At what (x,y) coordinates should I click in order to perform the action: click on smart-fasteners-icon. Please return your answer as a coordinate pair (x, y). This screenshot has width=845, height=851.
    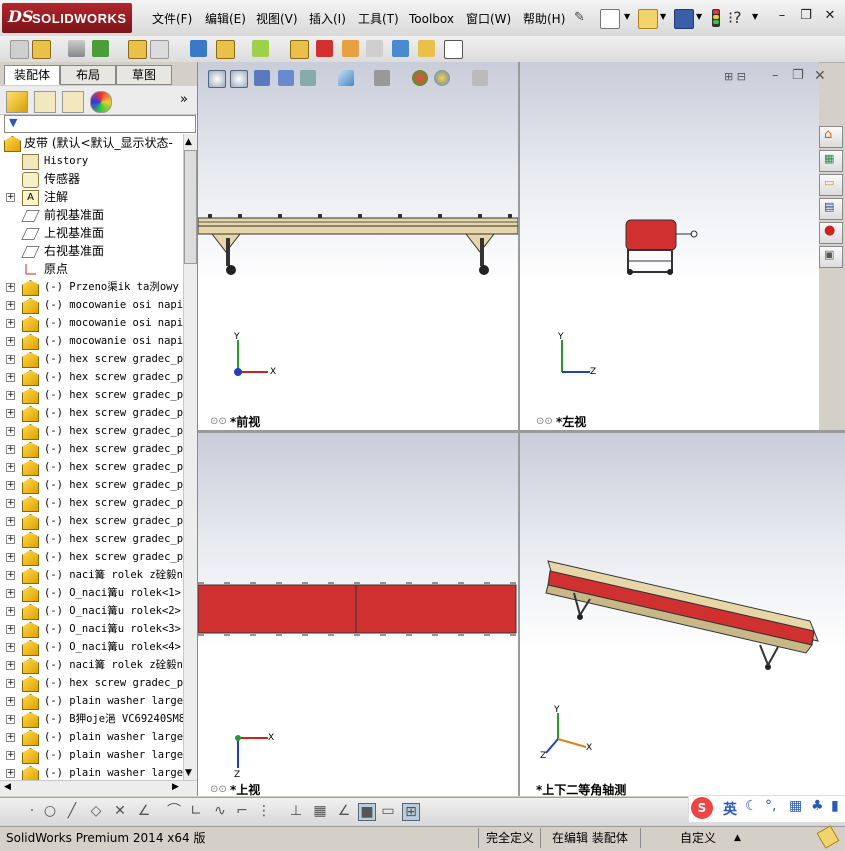
    Looking at the image, I should click on (137, 49).